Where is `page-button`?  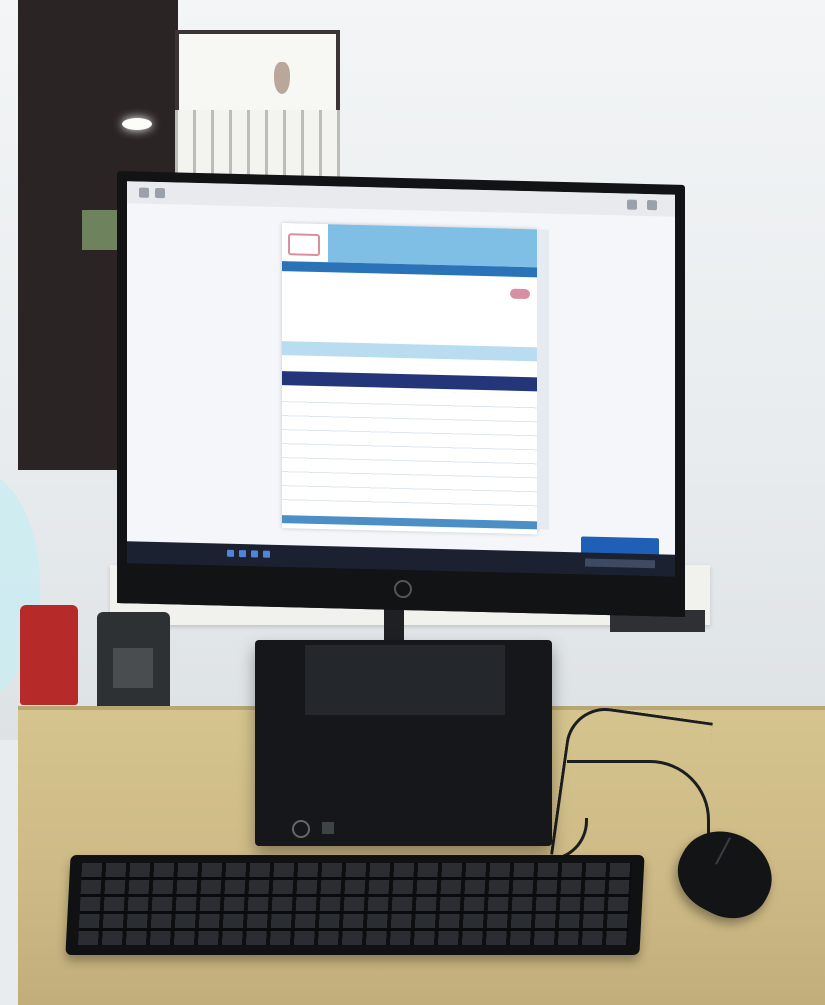
page-button is located at coordinates (520, 294).